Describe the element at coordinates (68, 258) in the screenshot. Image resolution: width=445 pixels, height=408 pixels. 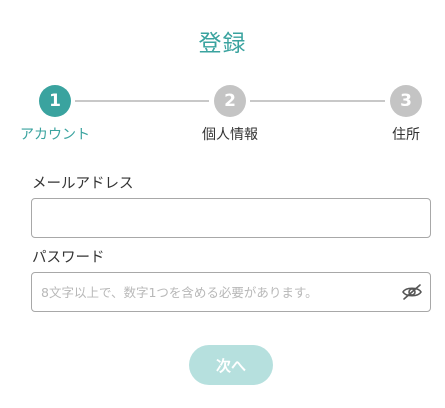
I see `password-label: パスワード` at that location.